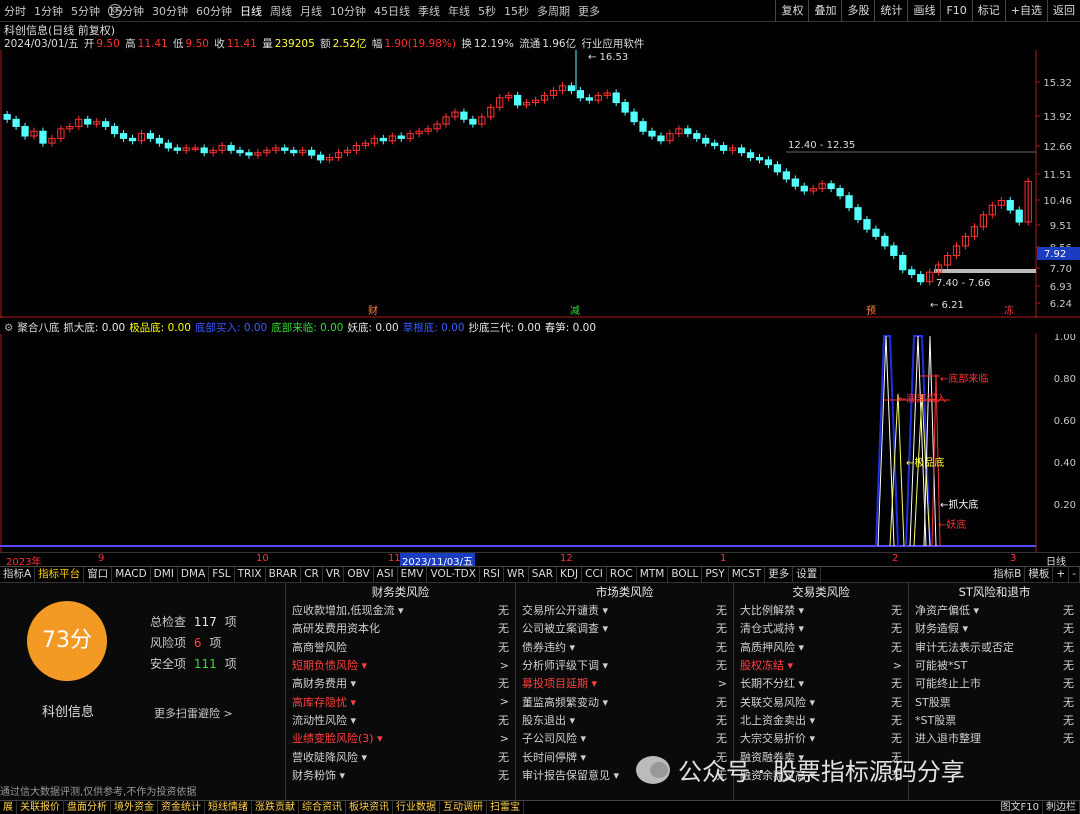  Describe the element at coordinates (60, 574) in the screenshot. I see `indicator-tab-1: 指标平台` at that location.